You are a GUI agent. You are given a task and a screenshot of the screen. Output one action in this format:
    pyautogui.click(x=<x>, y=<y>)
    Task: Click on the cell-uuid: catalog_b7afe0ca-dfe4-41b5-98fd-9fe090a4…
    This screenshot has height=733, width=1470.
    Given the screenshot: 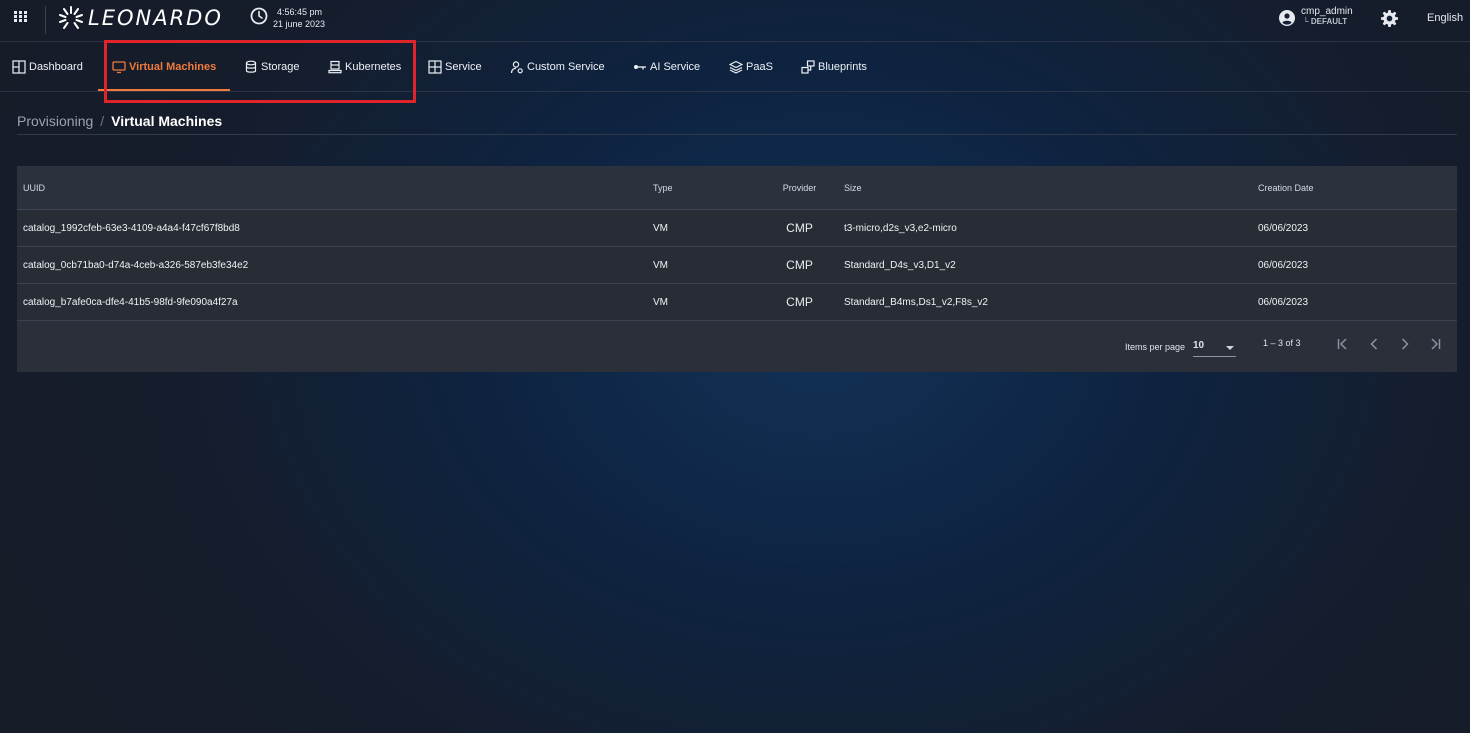 What is the action you would take?
    pyautogui.click(x=130, y=302)
    